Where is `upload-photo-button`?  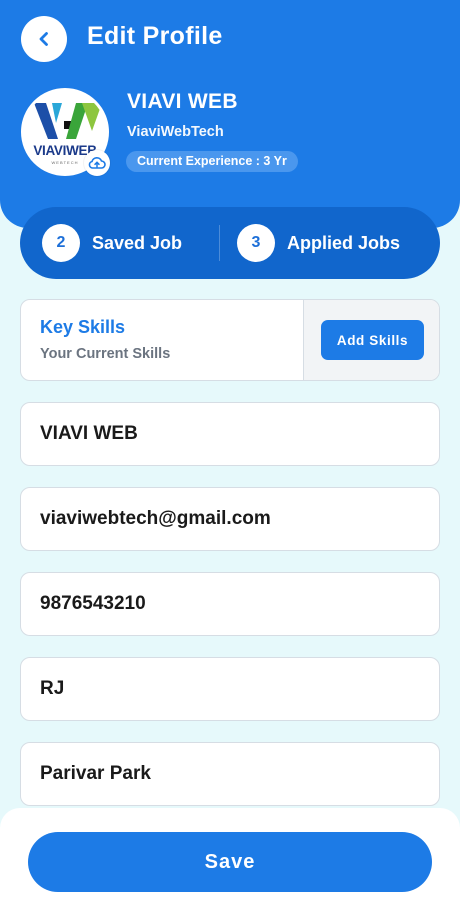
upload-photo-button is located at coordinates (97, 163).